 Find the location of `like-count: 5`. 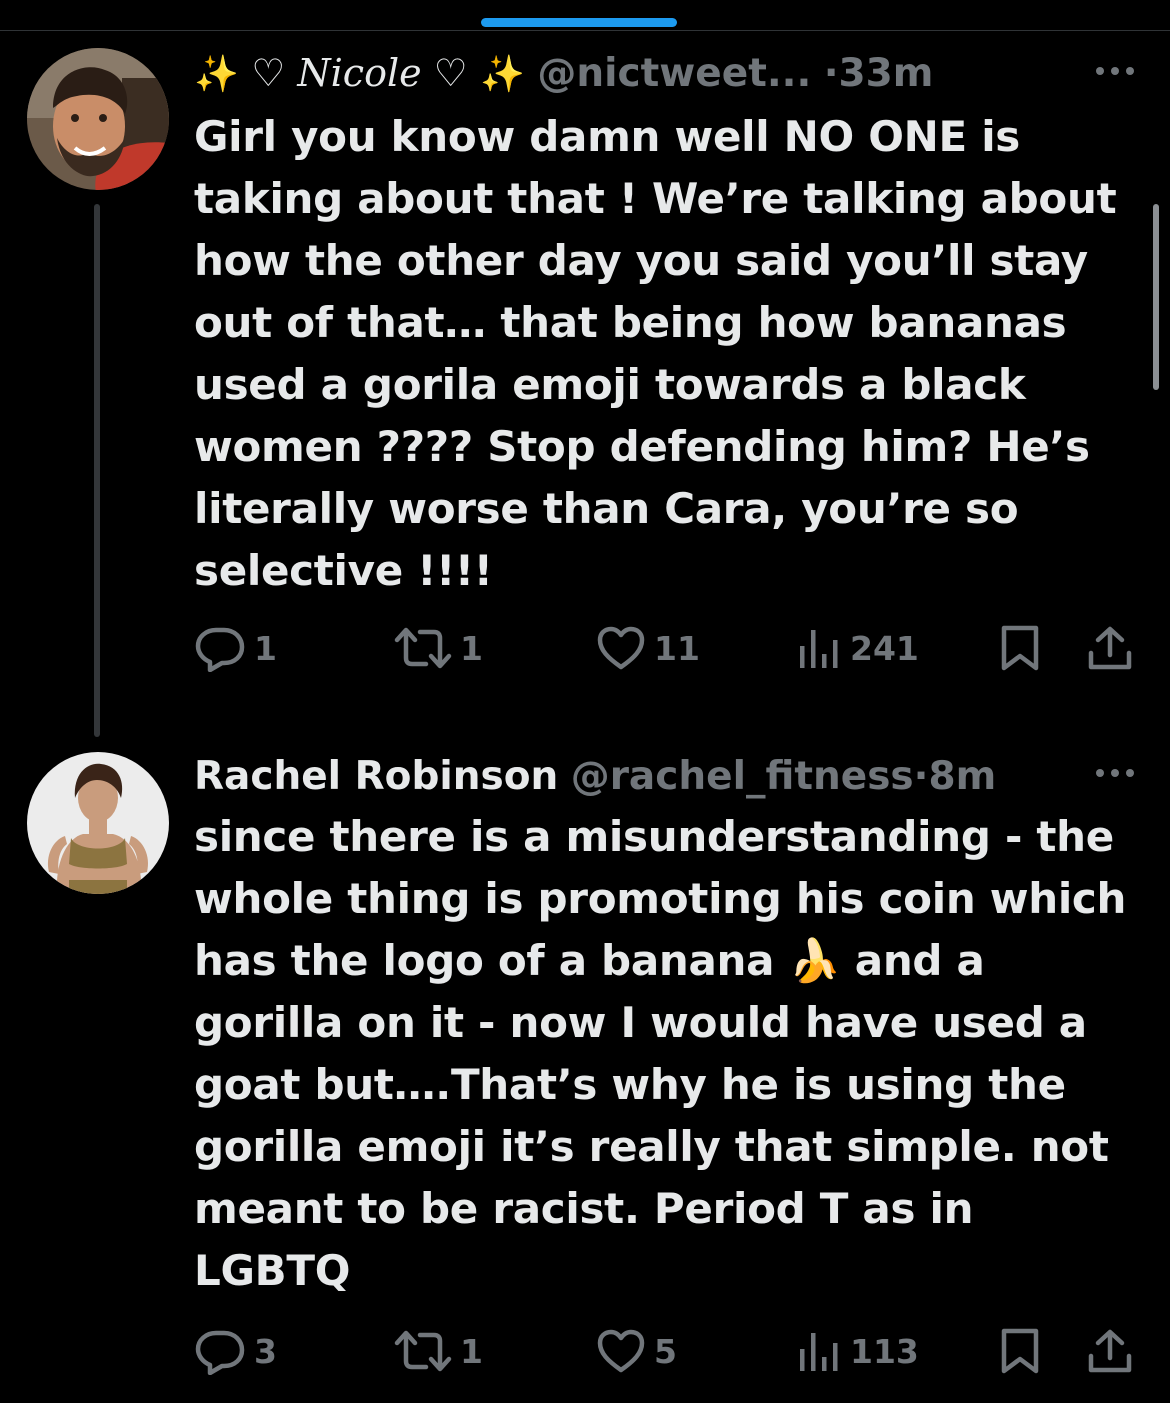

like-count: 5 is located at coordinates (665, 1351).